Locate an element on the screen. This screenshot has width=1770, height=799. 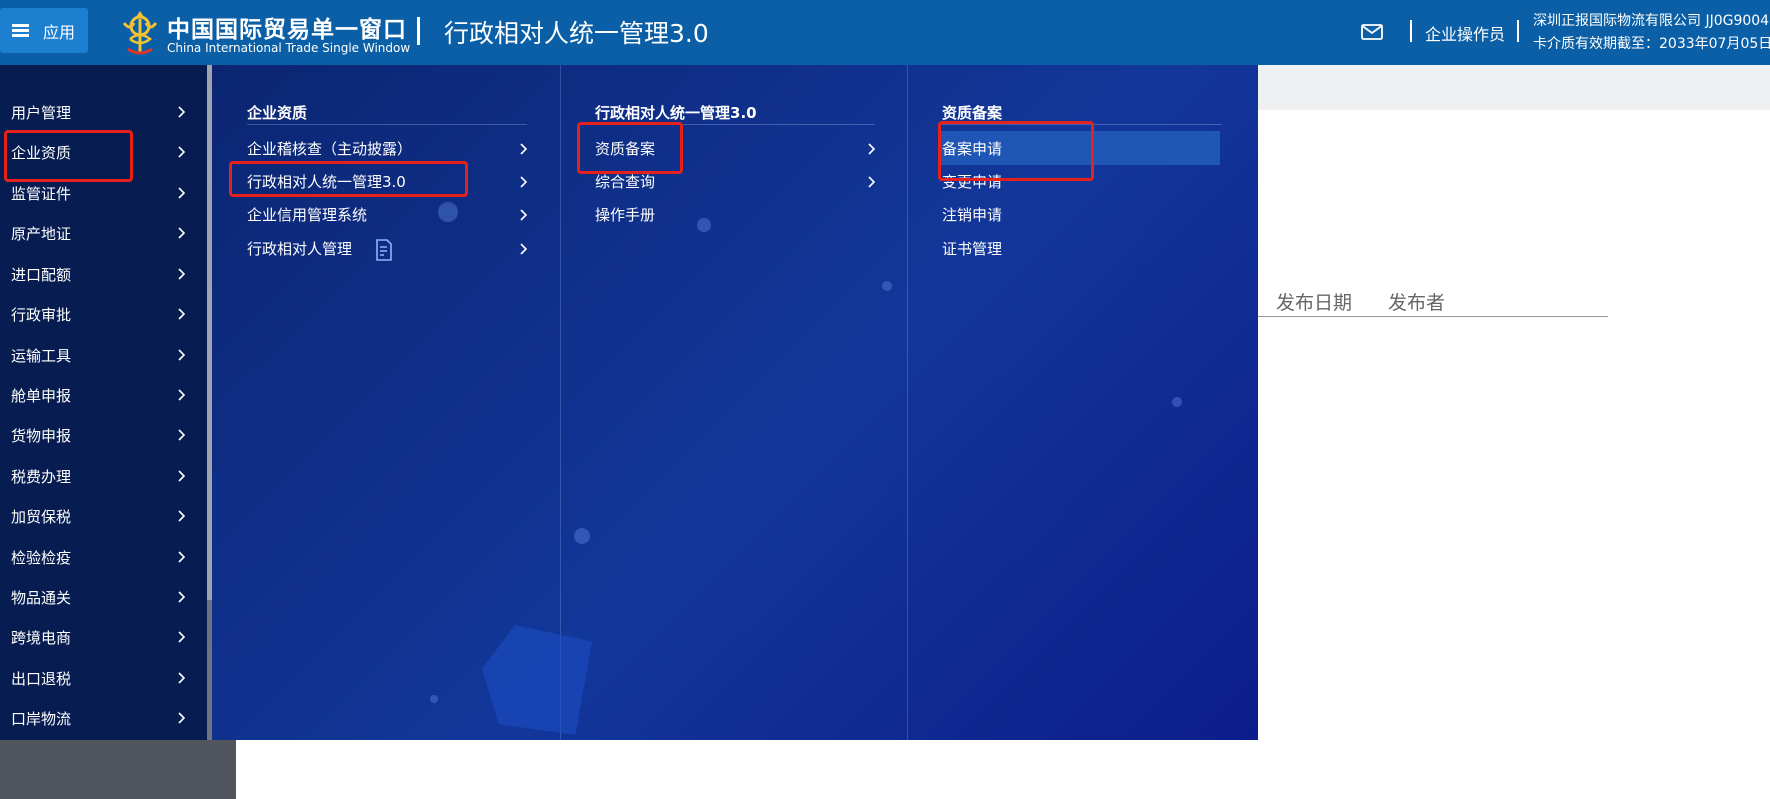
menu-item-enterprise-credit-system: 企业信用管理系统 is located at coordinates (307, 214).